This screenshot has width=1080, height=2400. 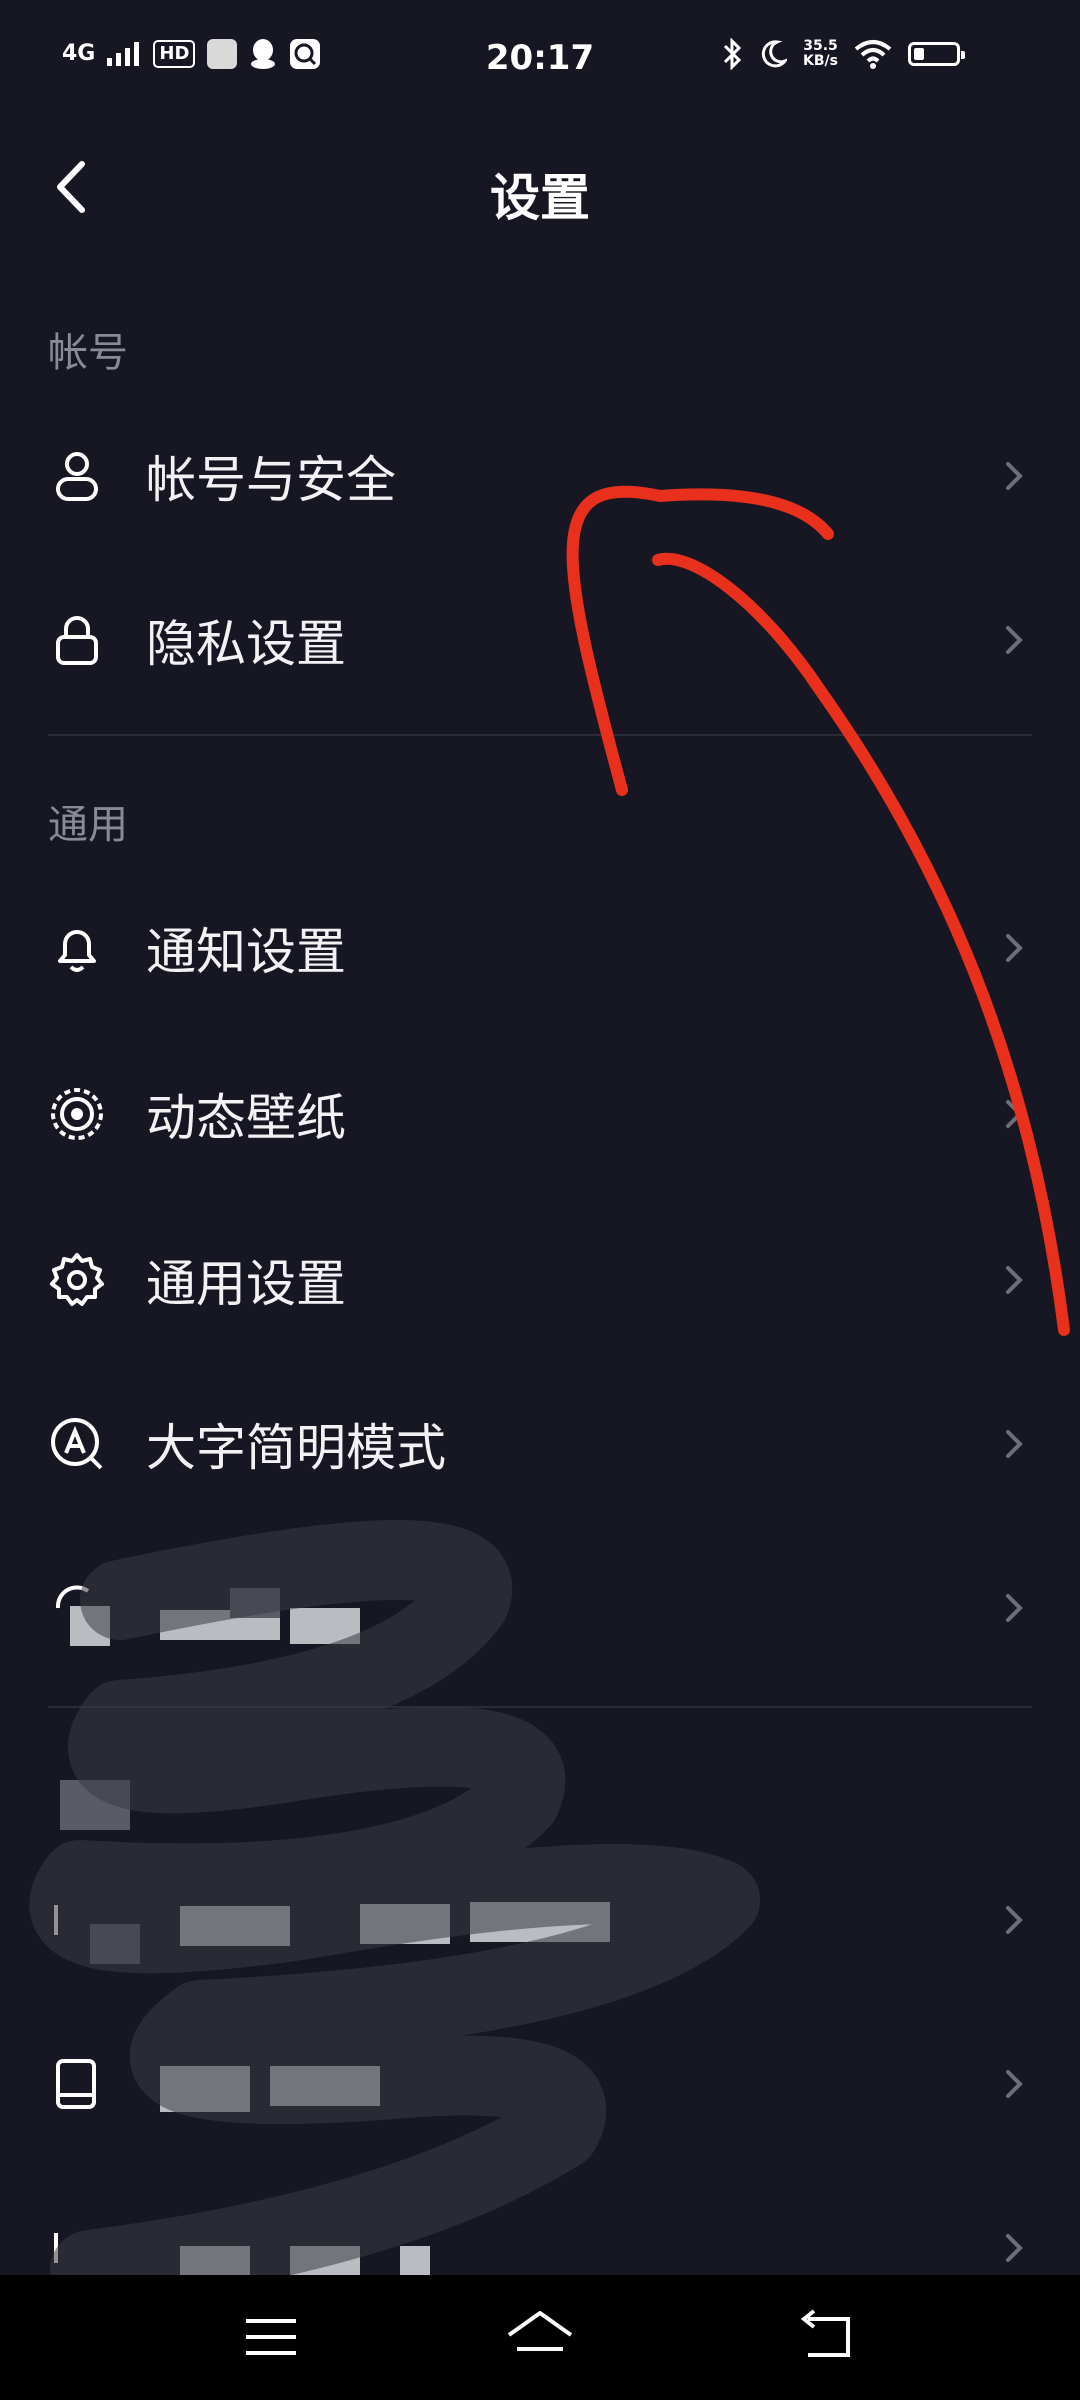 I want to click on redacted-section-label, so click(x=95, y=1805).